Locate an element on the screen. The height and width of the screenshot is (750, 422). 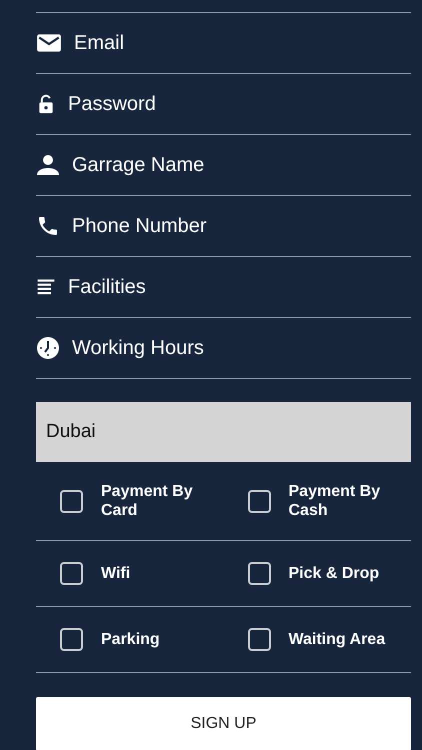
input-field: Facilities is located at coordinates (239, 287).